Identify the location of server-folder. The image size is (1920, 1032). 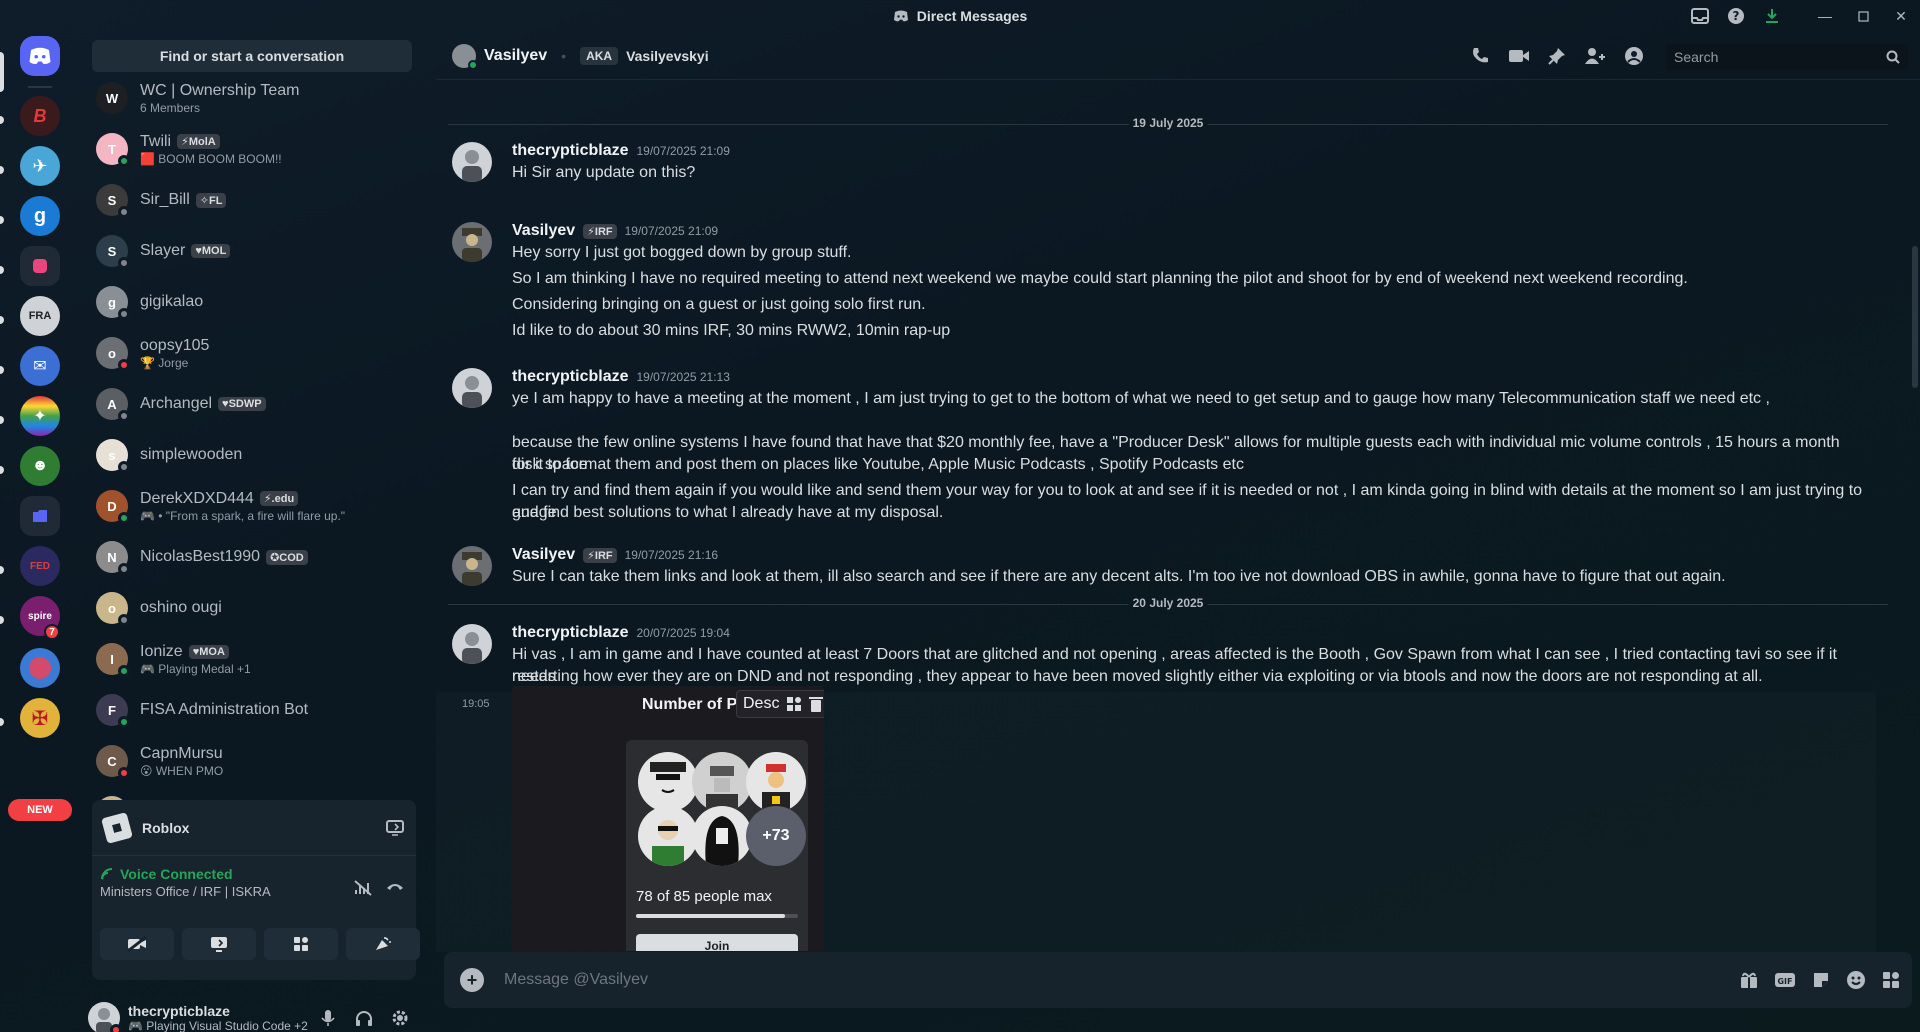
(40, 266).